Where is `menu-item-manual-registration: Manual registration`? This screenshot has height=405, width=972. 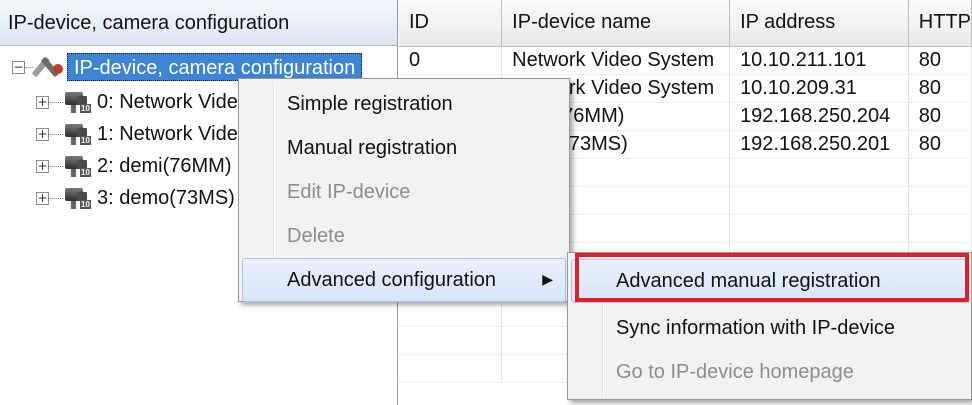
menu-item-manual-registration: Manual registration is located at coordinates (404, 148).